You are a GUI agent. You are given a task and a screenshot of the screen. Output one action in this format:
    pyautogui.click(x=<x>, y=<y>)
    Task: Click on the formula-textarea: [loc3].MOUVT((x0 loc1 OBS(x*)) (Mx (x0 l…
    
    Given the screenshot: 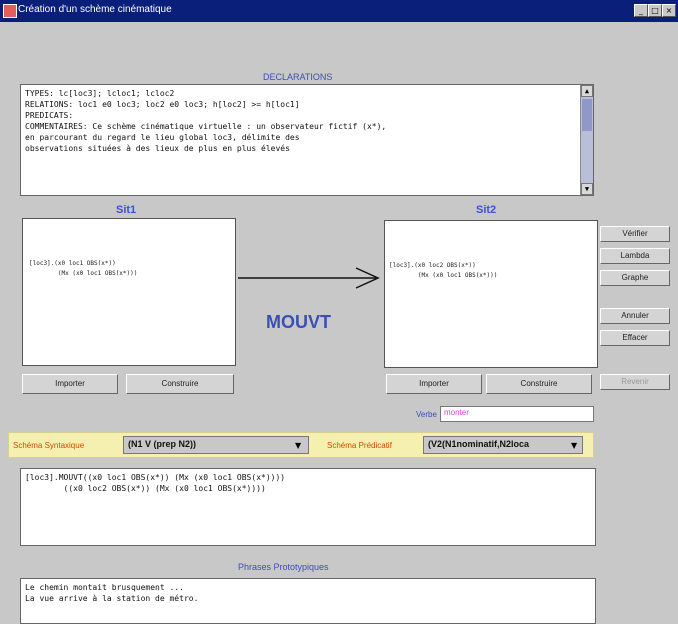 What is the action you would take?
    pyautogui.click(x=308, y=507)
    